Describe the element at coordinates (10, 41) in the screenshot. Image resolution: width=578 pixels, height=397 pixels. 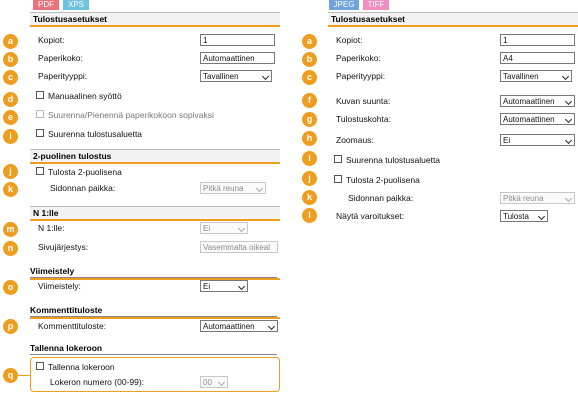
I see `badge-a: a` at that location.